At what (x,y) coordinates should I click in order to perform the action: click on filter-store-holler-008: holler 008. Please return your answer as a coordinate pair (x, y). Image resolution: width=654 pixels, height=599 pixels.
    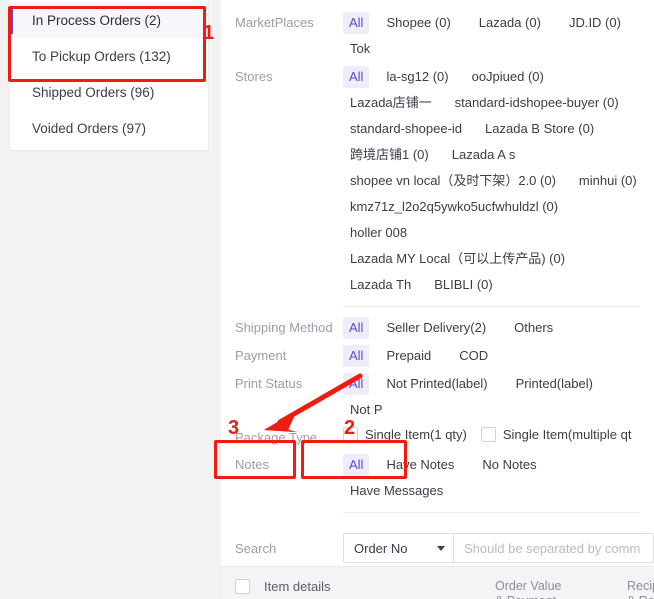
    Looking at the image, I should click on (378, 233).